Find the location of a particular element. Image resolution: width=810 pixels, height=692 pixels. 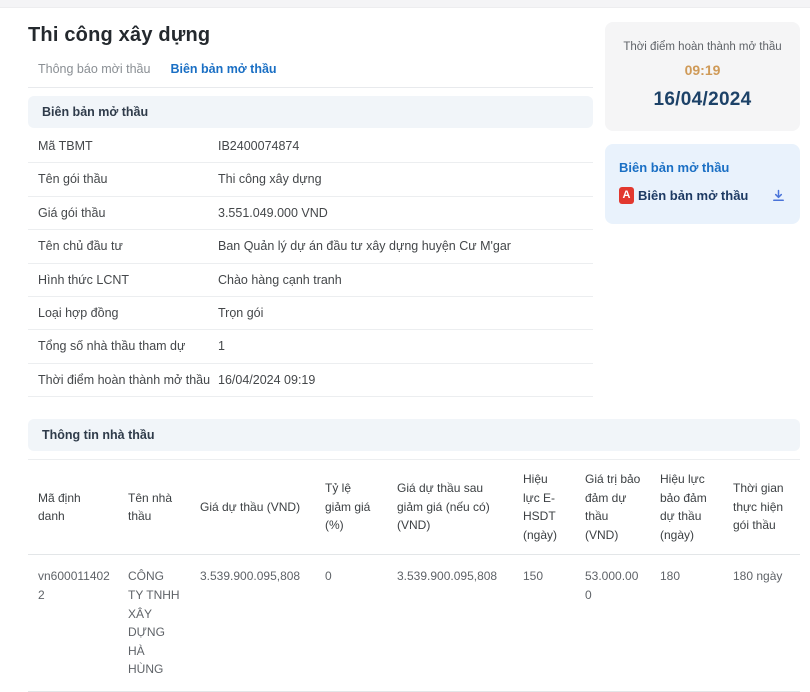

col-header-gia-sau-giam-gia: Giá dự thầu sau giảm giá (nếu có) (VND) is located at coordinates (450, 507).